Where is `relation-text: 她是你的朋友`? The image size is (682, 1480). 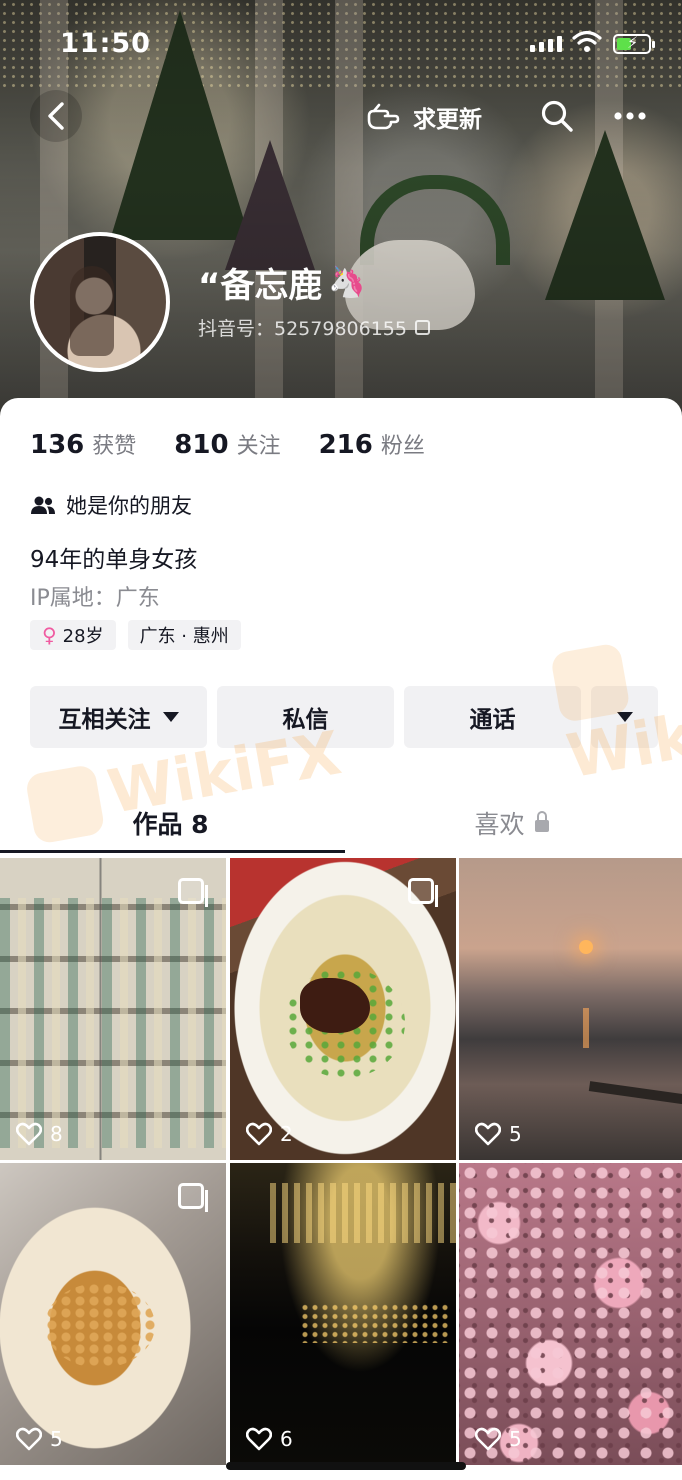
relation-text: 她是你的朋友 is located at coordinates (129, 506).